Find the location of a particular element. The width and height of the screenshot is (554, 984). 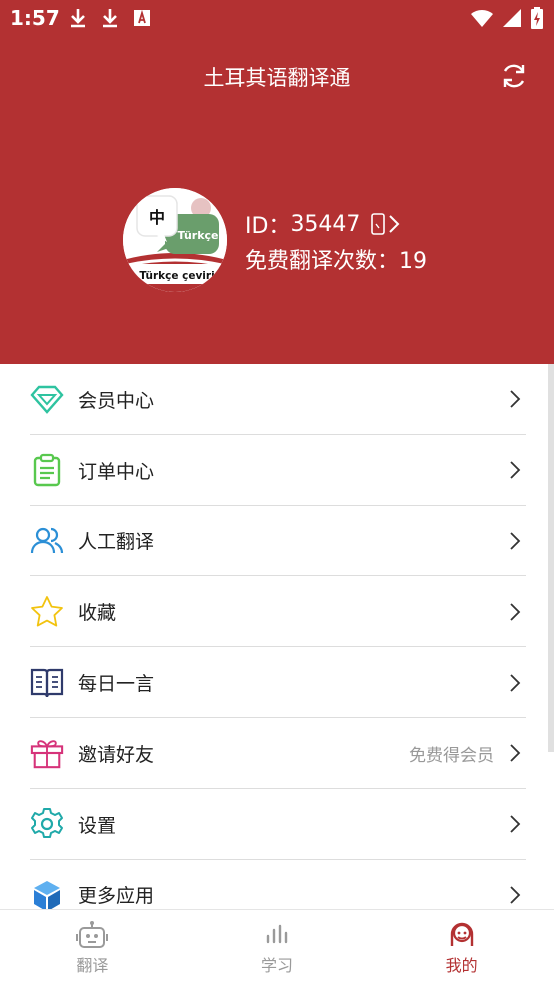

app-logo: 中 Türkçe Türkçe çeviri is located at coordinates (175, 240).